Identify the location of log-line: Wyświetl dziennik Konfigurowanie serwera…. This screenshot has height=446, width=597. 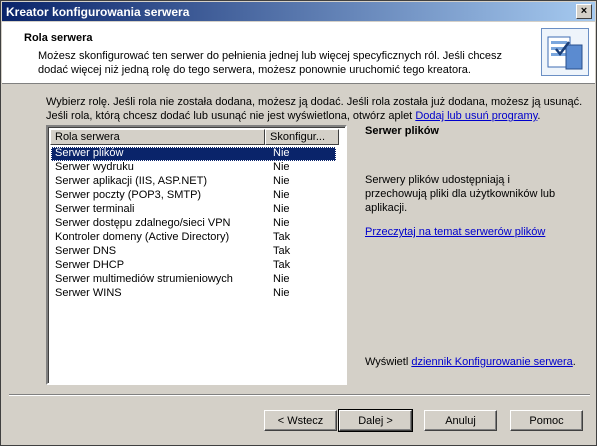
(470, 362).